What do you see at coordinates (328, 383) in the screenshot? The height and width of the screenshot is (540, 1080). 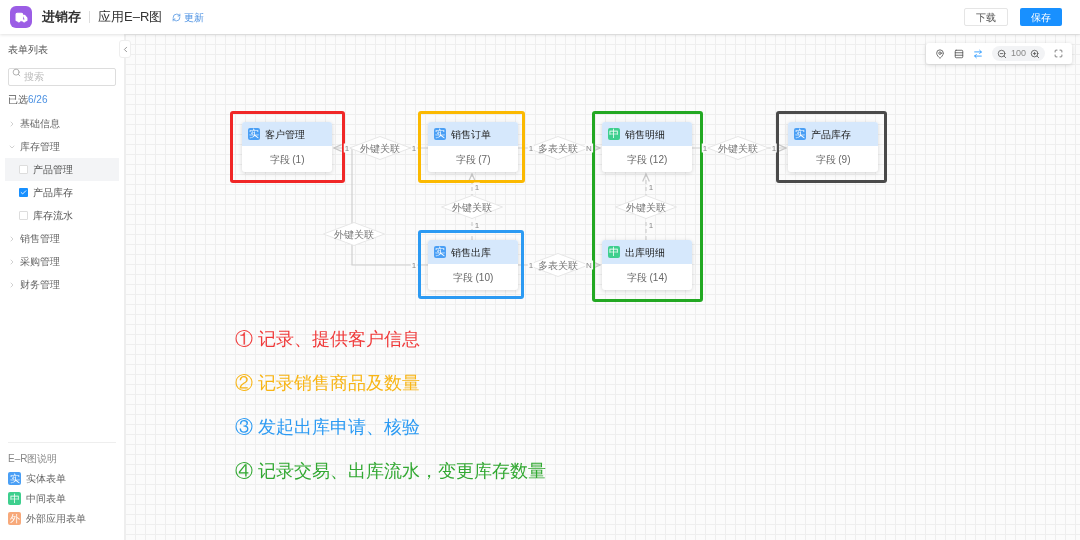 I see `annotation-text: ② 记录销售商品及数量` at bounding box center [328, 383].